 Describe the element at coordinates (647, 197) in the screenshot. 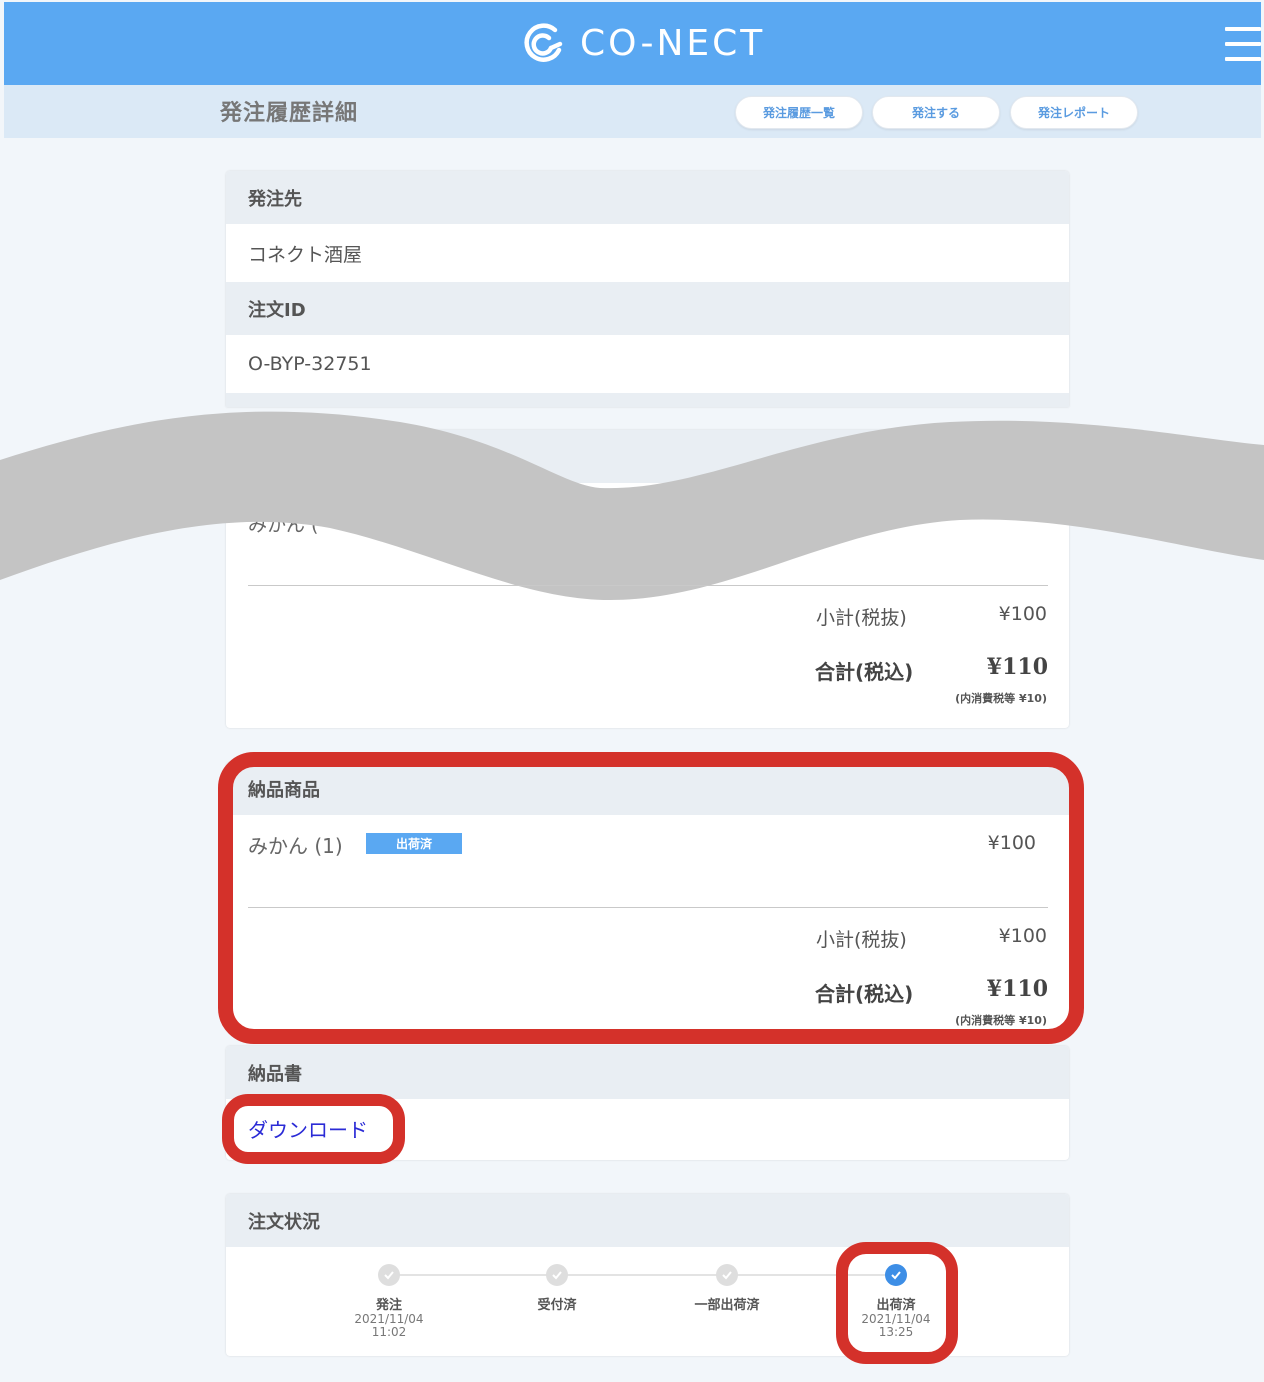

I see `supplier-heading: 発注先` at that location.